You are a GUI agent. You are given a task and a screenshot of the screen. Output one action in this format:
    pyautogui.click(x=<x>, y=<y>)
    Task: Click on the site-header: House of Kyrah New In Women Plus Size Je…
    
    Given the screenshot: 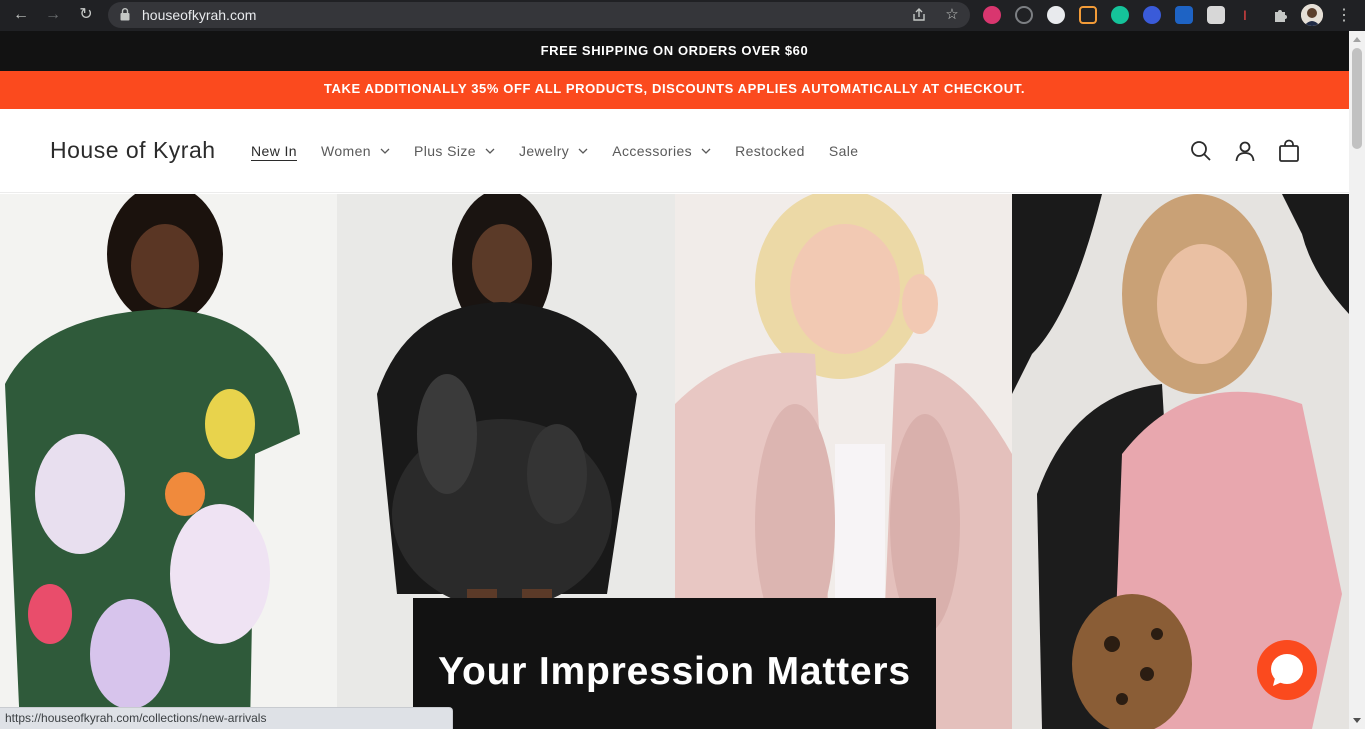 What is the action you would take?
    pyautogui.click(x=674, y=151)
    